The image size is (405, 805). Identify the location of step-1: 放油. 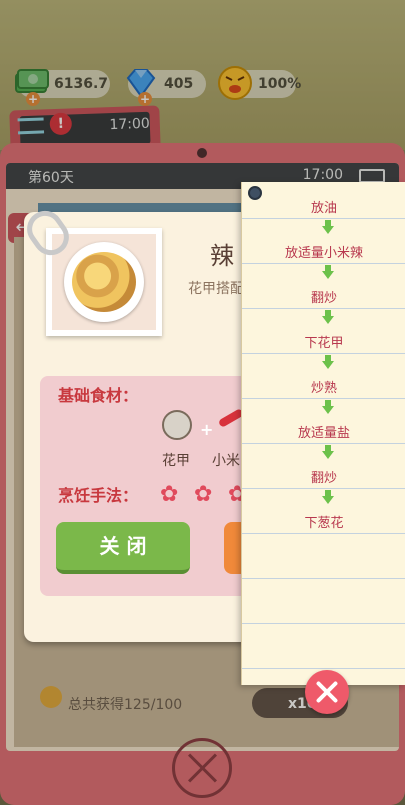
(323, 208).